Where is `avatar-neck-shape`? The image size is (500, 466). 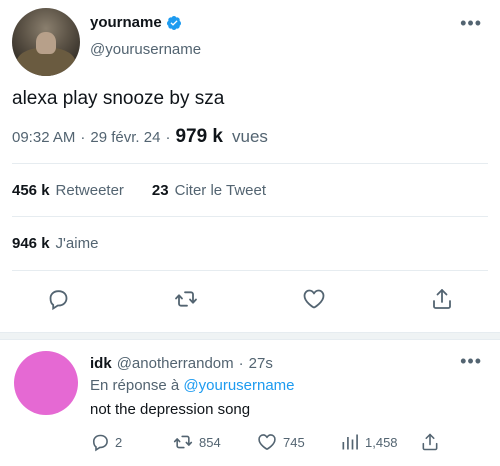
avatar-neck-shape is located at coordinates (46, 43).